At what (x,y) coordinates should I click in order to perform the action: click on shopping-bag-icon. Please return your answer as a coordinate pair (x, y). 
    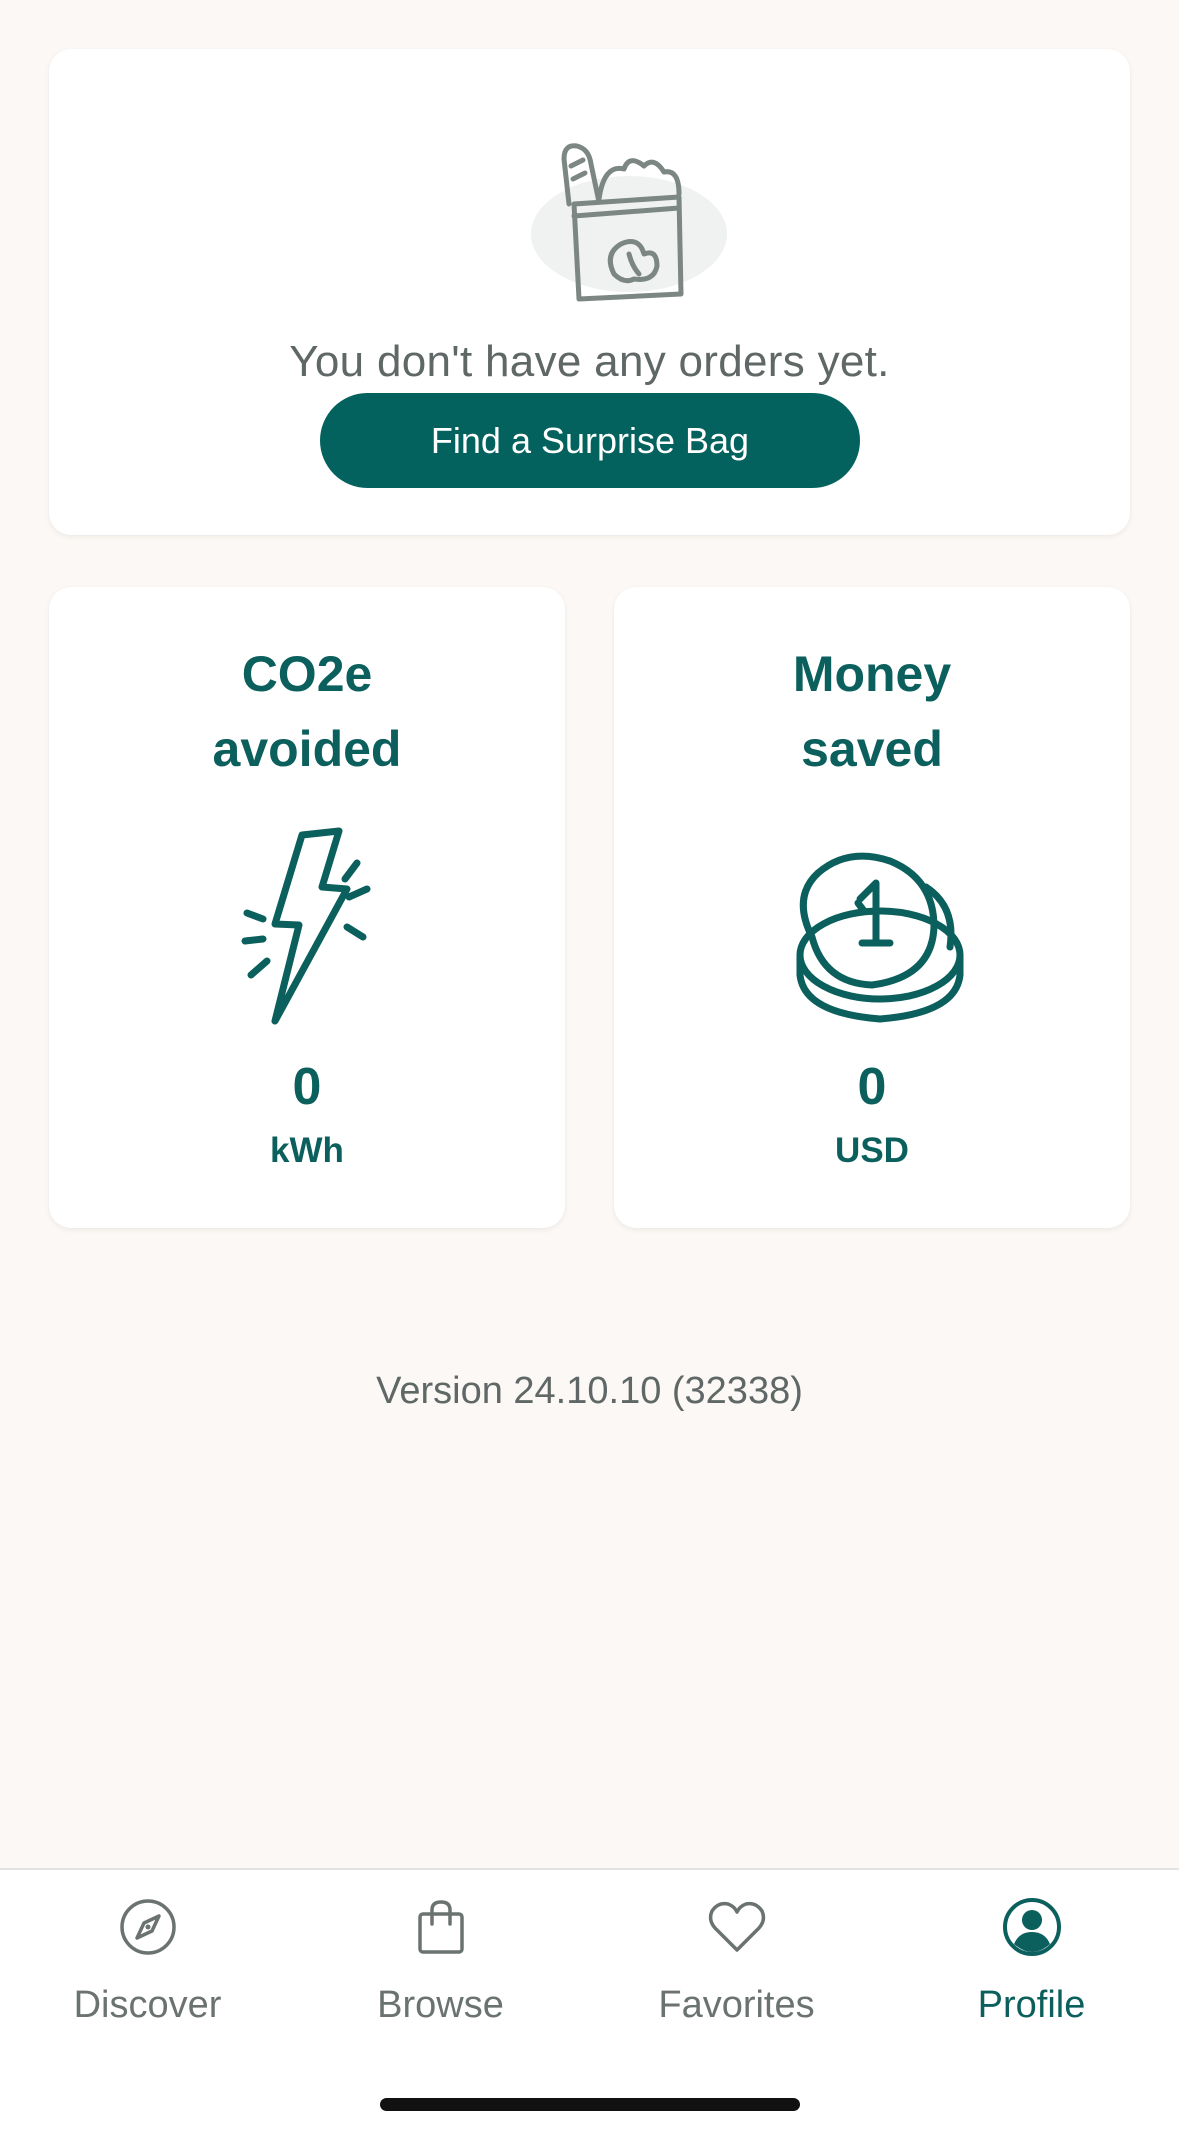
    Looking at the image, I should click on (441, 1927).